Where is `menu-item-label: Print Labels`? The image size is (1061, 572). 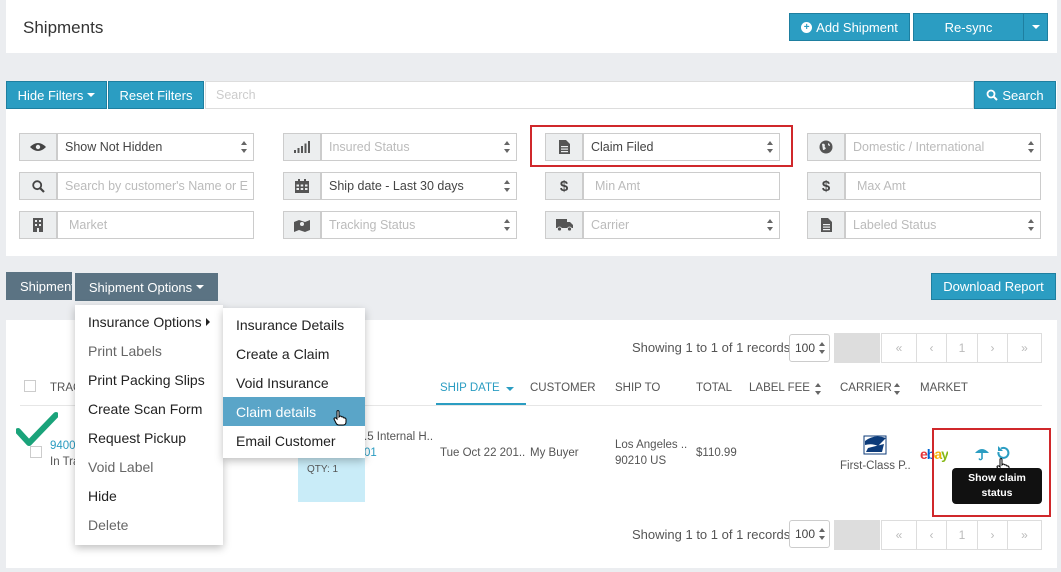
menu-item-label: Print Labels is located at coordinates (125, 350).